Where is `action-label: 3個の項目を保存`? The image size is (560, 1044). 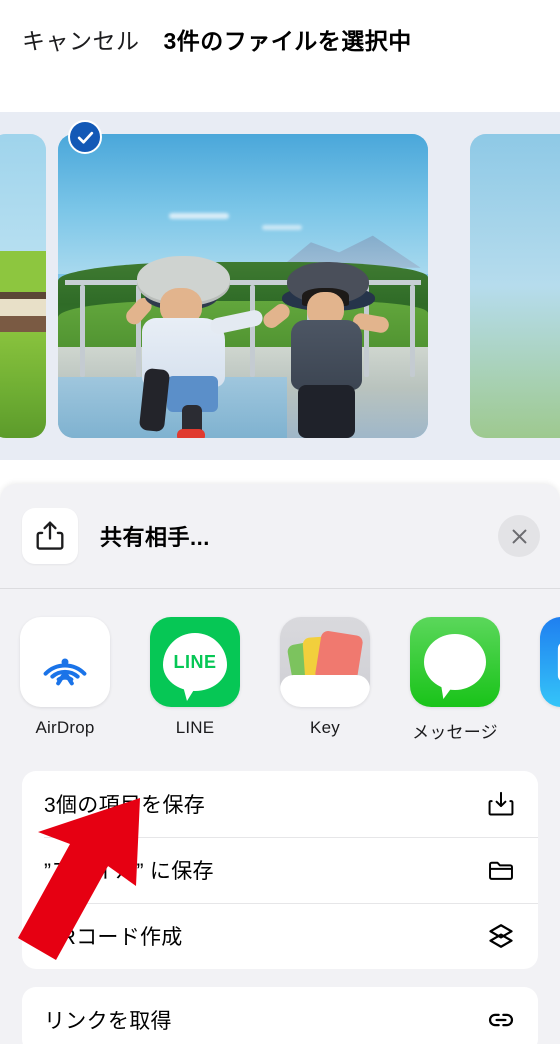
action-label: 3個の項目を保存 is located at coordinates (125, 805).